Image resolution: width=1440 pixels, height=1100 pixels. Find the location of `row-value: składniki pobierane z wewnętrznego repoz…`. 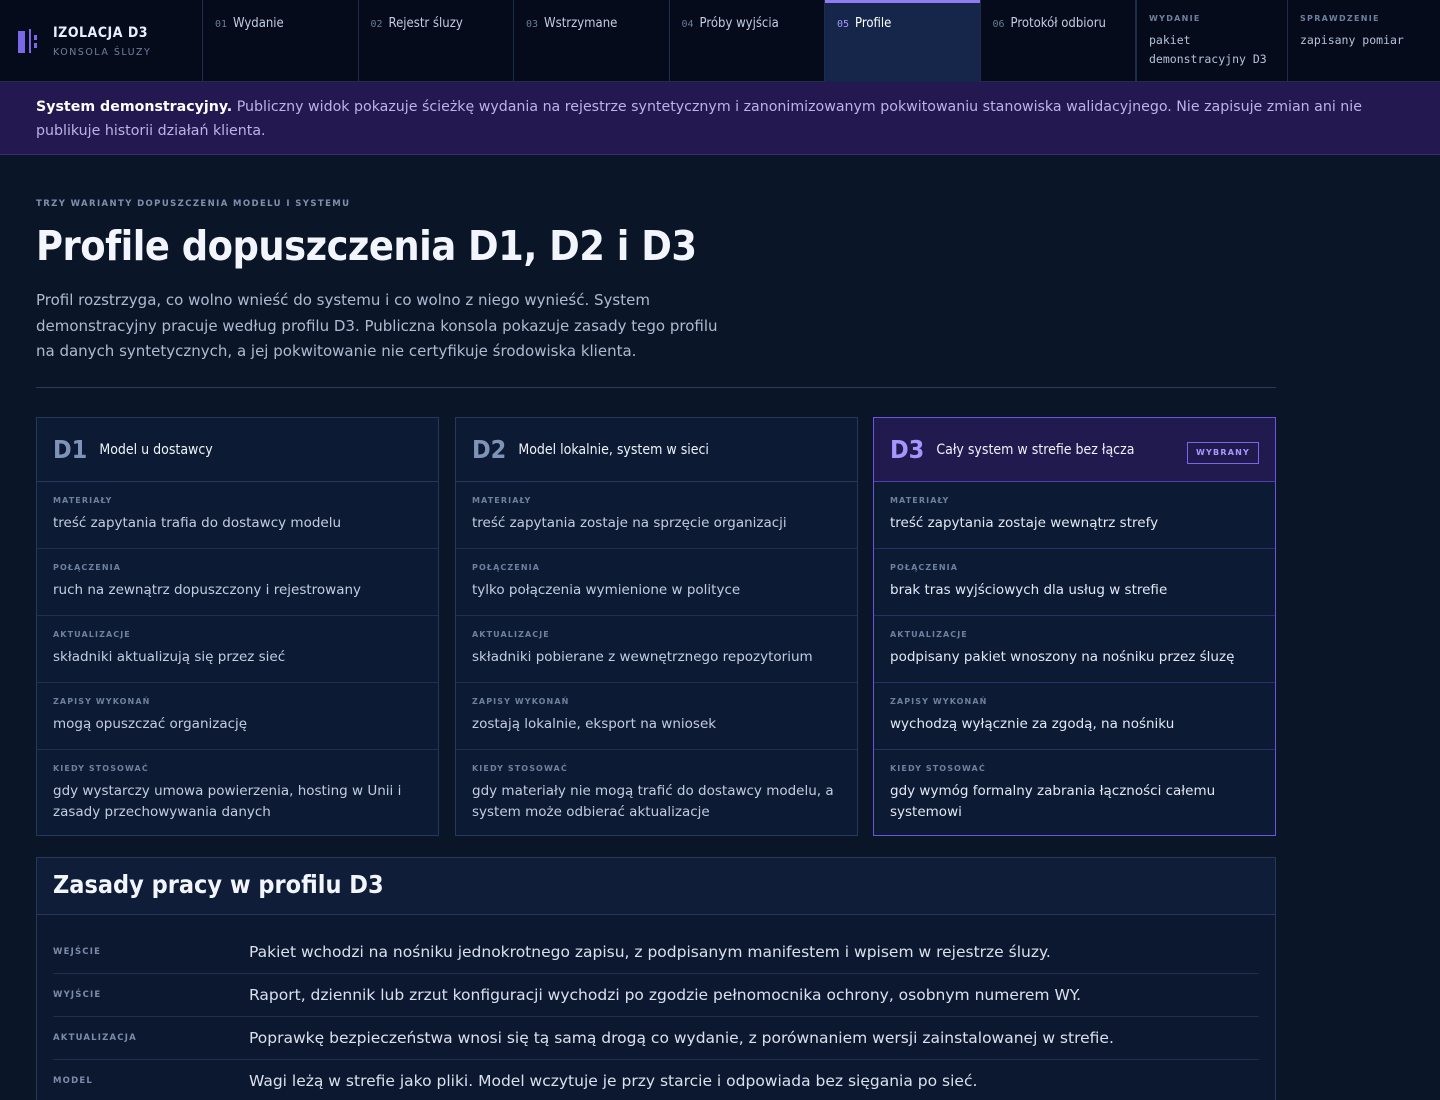

row-value: składniki pobierane z wewnętrznego repoz… is located at coordinates (642, 657).